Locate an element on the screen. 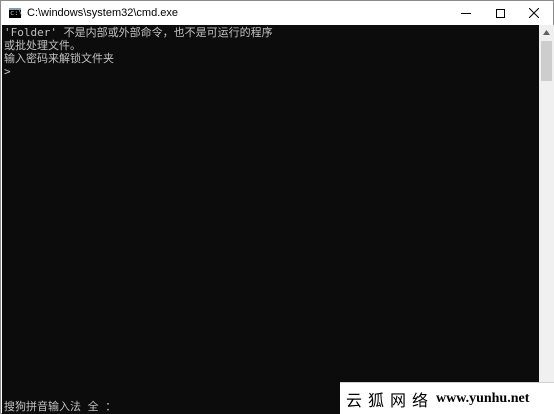 This screenshot has height=414, width=554. scroll-up-button is located at coordinates (546, 32).